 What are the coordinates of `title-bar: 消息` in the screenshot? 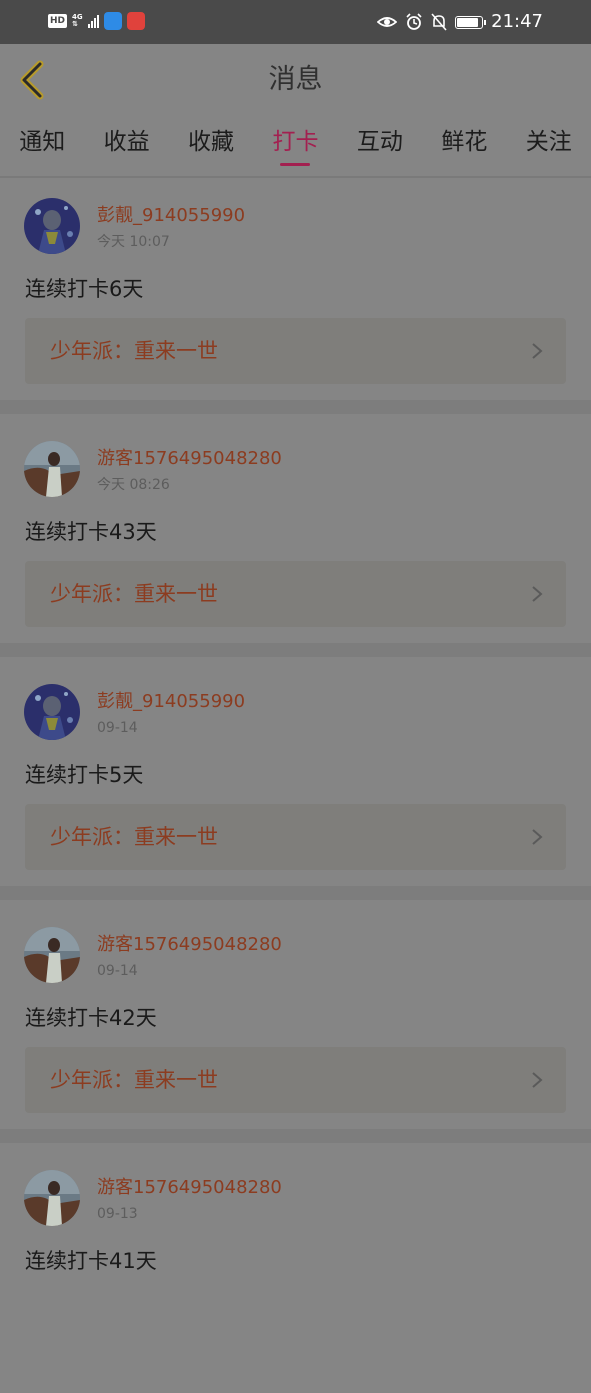 It's located at (295, 80).